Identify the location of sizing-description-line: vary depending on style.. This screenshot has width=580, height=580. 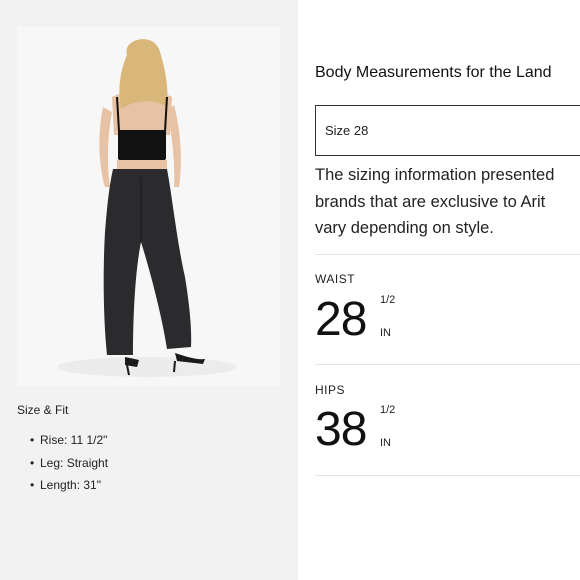
(404, 228).